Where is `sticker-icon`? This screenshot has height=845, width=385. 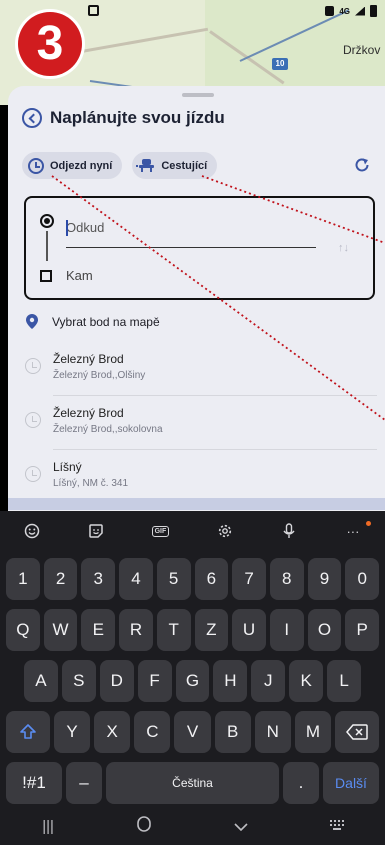
sticker-icon is located at coordinates (96, 531).